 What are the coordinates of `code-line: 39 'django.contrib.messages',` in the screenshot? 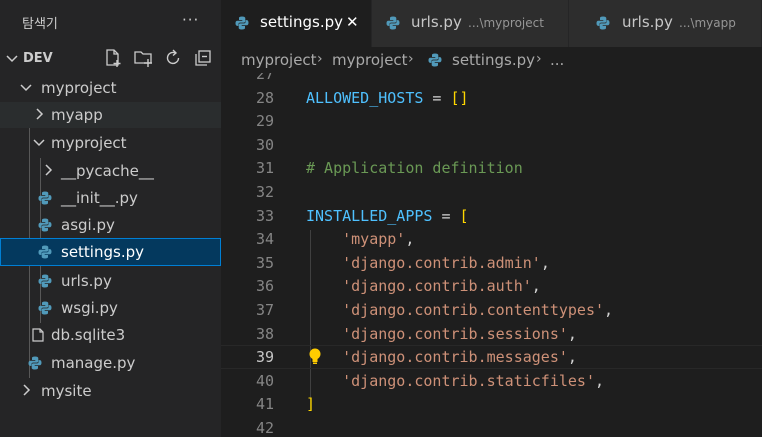 It's located at (491, 357).